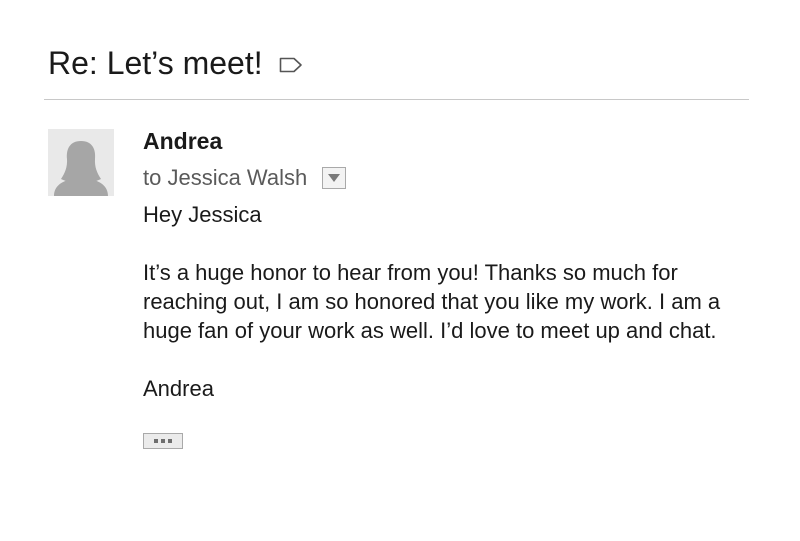 The image size is (800, 541). What do you see at coordinates (396, 99) in the screenshot?
I see `subject-divider` at bounding box center [396, 99].